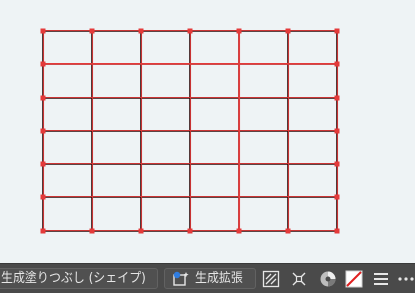 The width and height of the screenshot is (415, 293). Describe the element at coordinates (354, 279) in the screenshot. I see `no-fill-swatch-icon` at that location.